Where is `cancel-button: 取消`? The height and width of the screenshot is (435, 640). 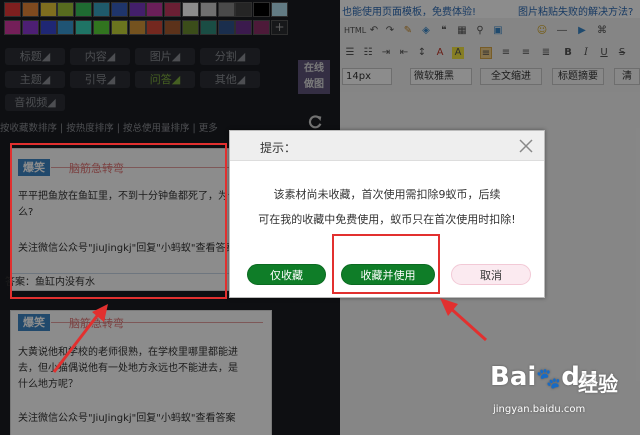 cancel-button: 取消 is located at coordinates (491, 274).